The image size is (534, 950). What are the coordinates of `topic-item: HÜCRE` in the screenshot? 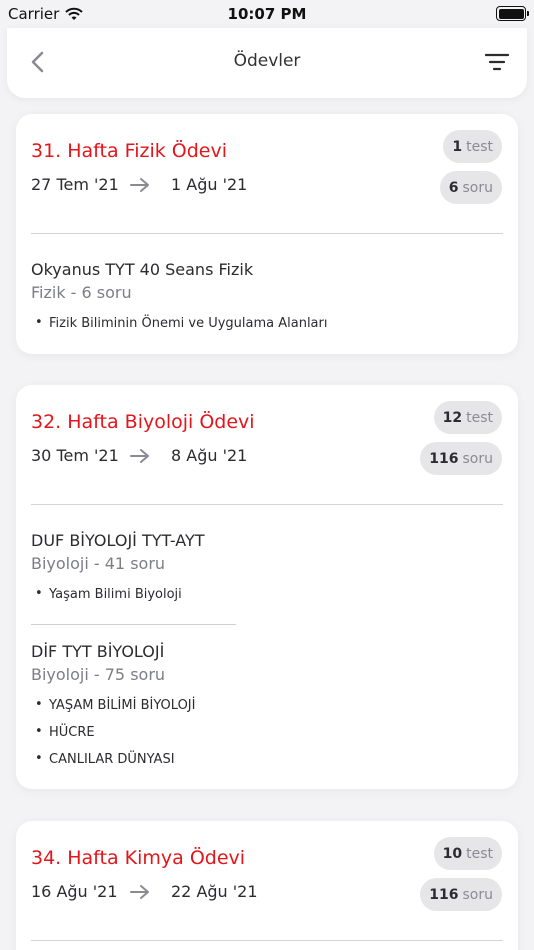 It's located at (113, 738).